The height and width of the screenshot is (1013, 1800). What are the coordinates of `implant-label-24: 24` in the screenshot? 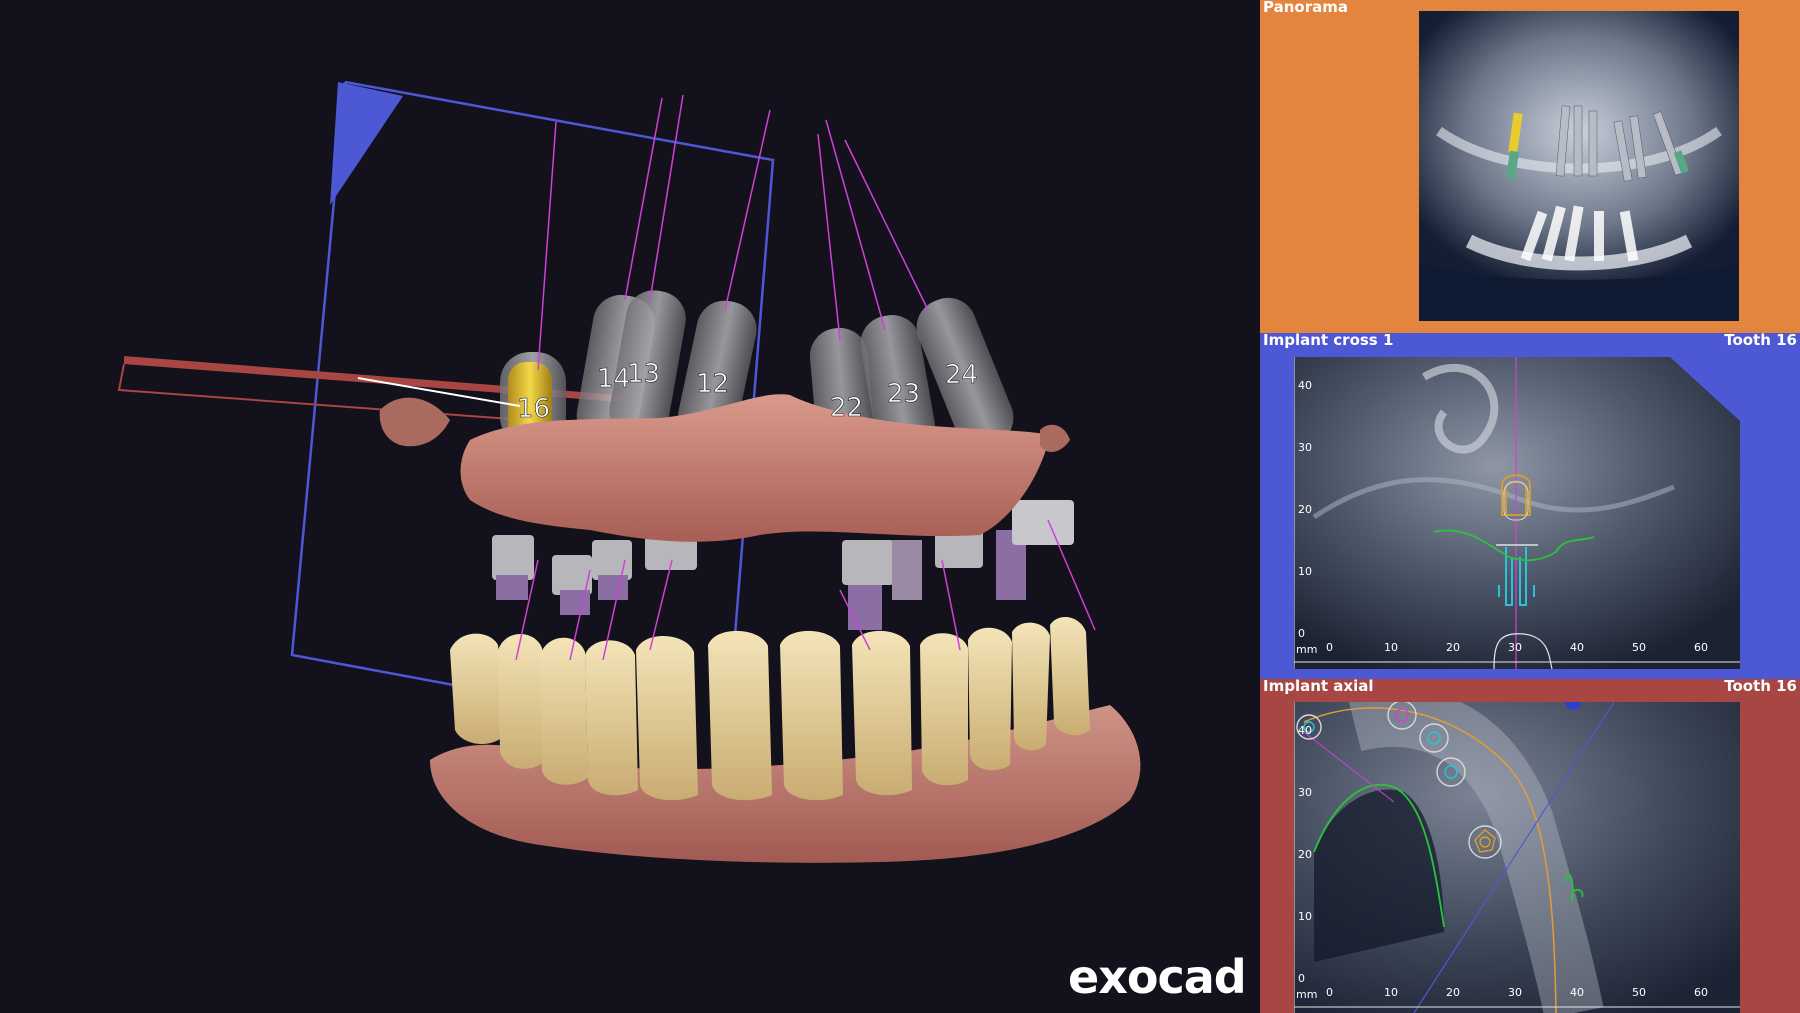 It's located at (961, 375).